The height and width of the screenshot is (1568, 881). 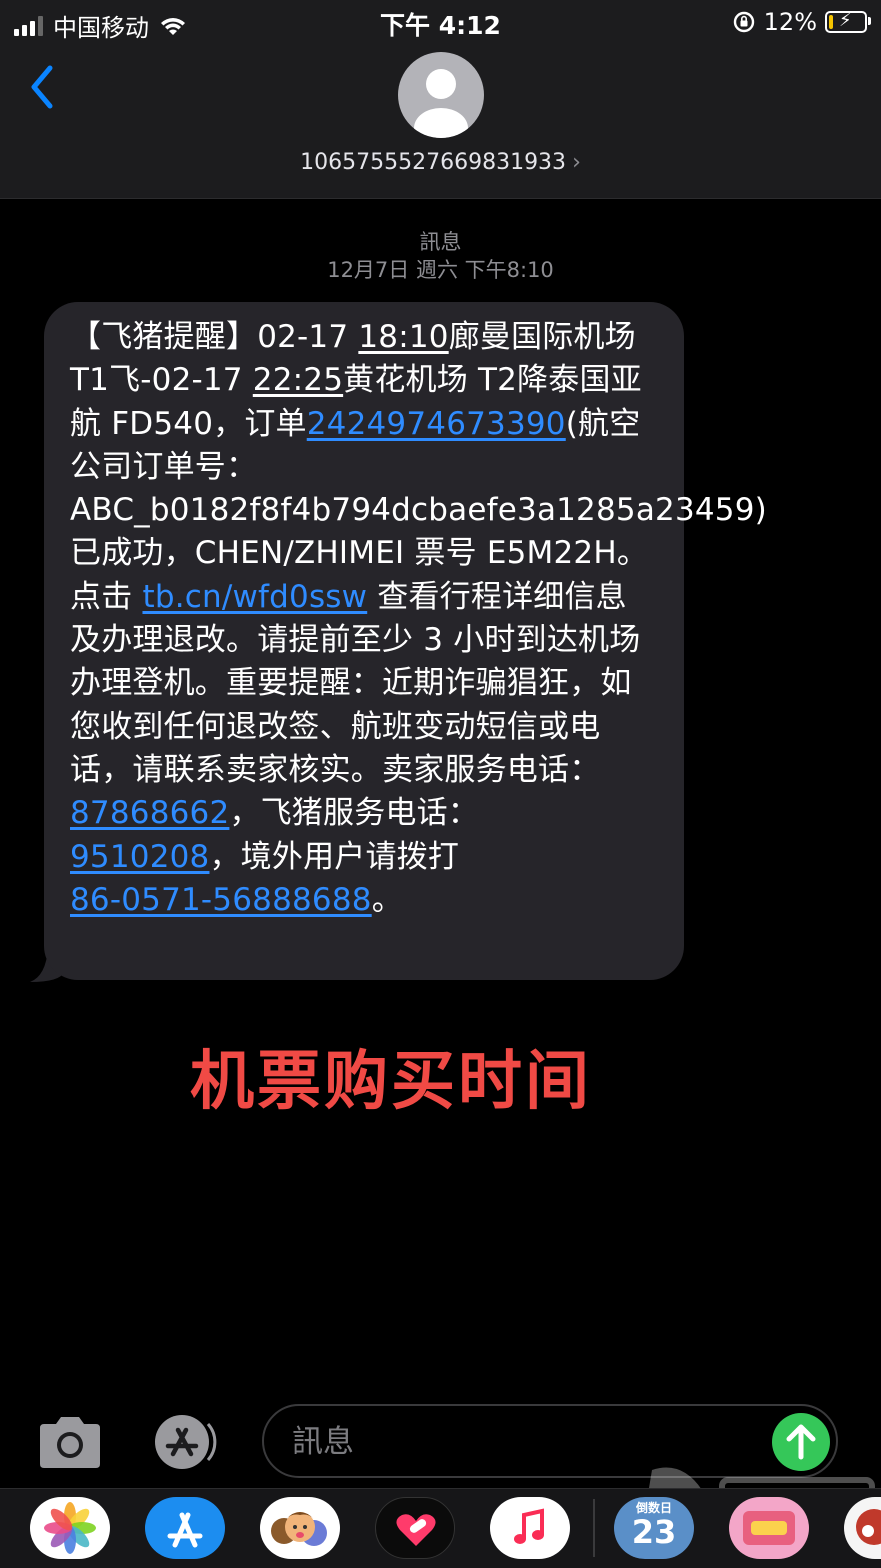 What do you see at coordinates (594, 1528) in the screenshot?
I see `dock-divider` at bounding box center [594, 1528].